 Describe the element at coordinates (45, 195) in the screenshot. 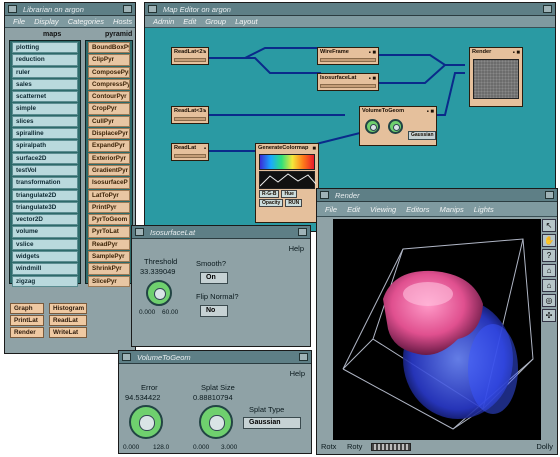

I see `list-item: triangulate2D` at that location.